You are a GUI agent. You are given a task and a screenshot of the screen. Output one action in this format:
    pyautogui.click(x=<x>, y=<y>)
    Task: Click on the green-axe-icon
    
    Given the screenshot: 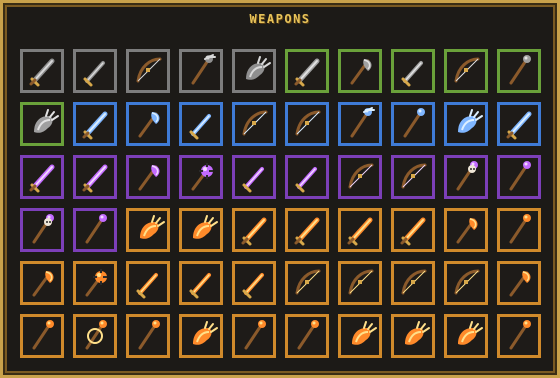 What is the action you would take?
    pyautogui.click(x=360, y=71)
    